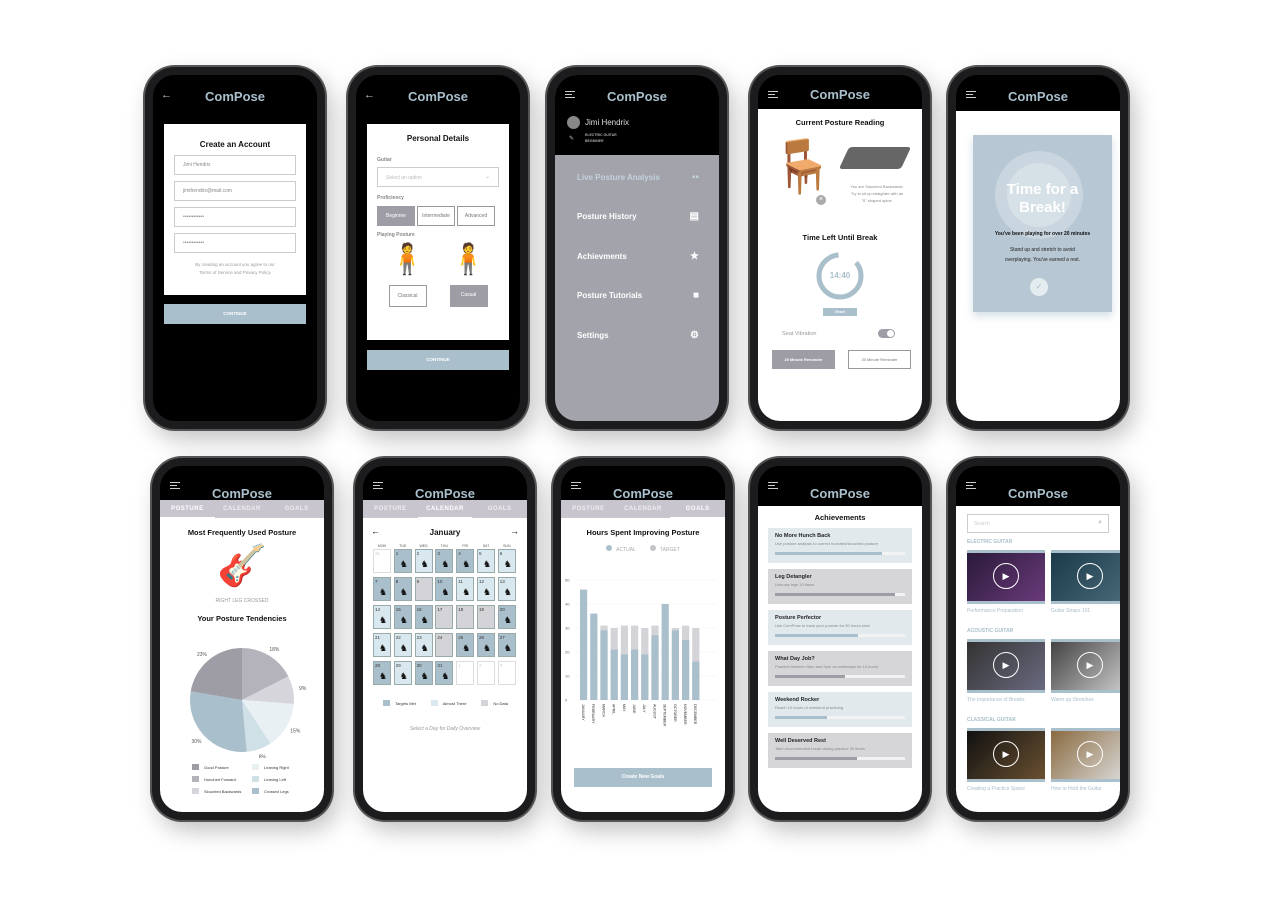 Image resolution: width=1280 pixels, height=905 pixels. What do you see at coordinates (465, 673) in the screenshot?
I see `calendar-day: 1` at bounding box center [465, 673].